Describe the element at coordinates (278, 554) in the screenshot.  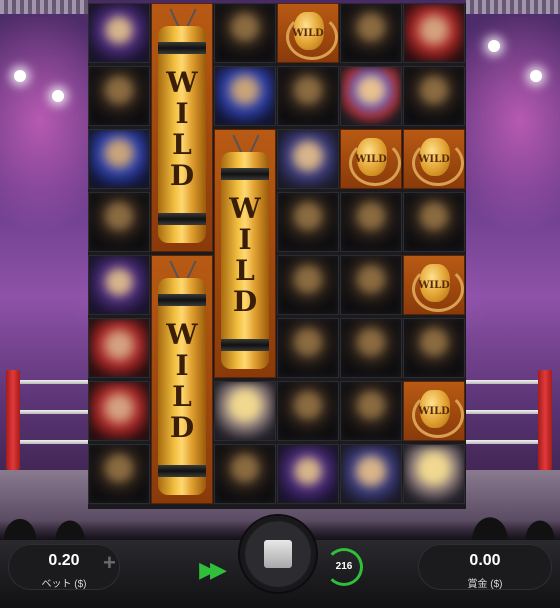
I see `stop-icon` at that location.